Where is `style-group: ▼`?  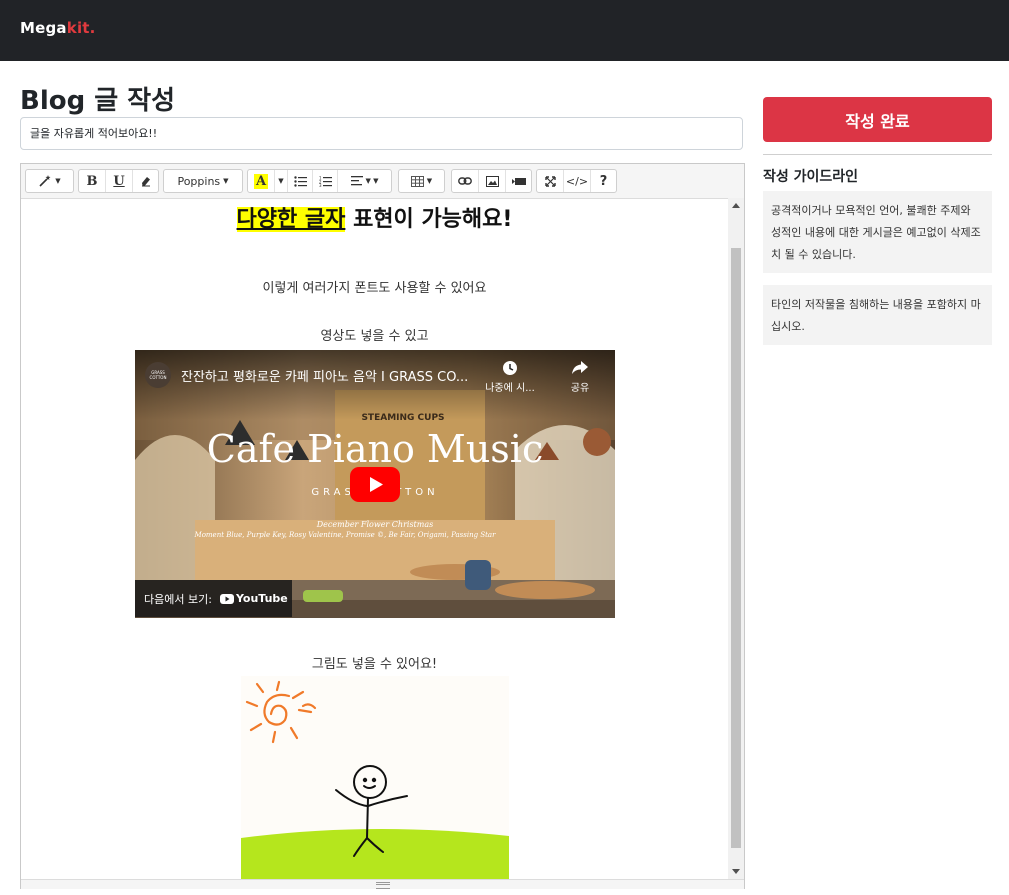 style-group: ▼ is located at coordinates (49, 181).